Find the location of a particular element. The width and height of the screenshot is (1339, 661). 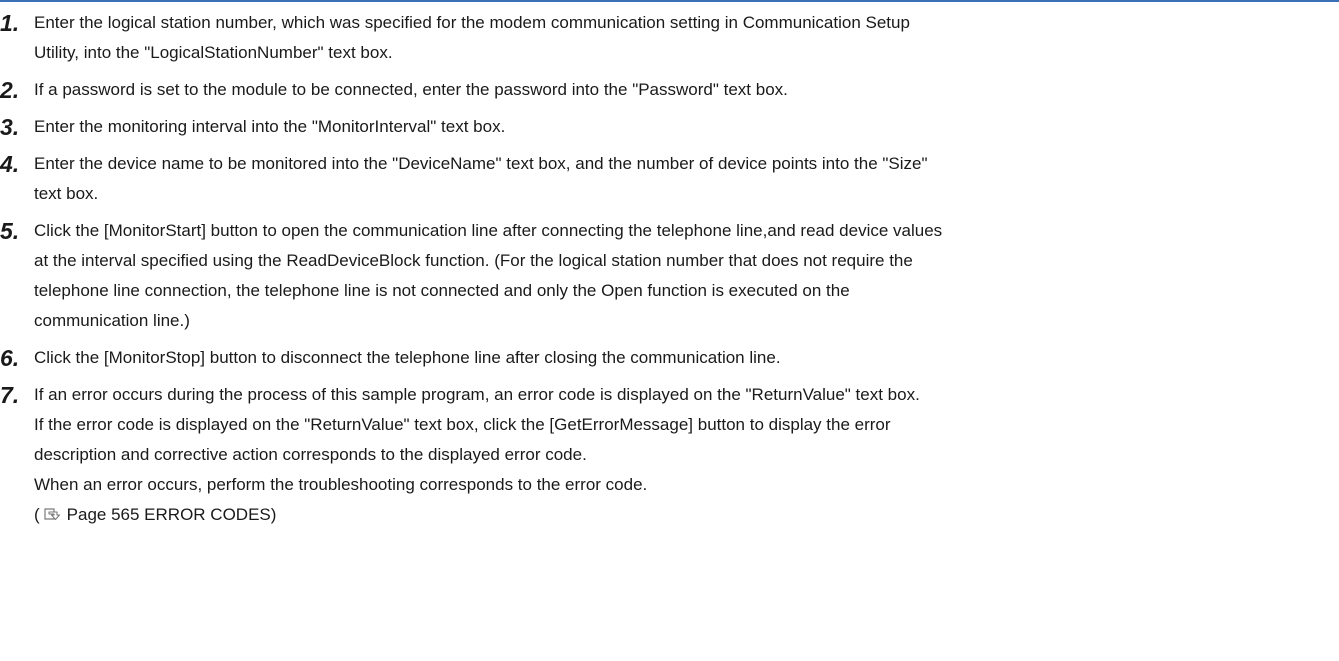

step-number: 4. is located at coordinates (10, 164).